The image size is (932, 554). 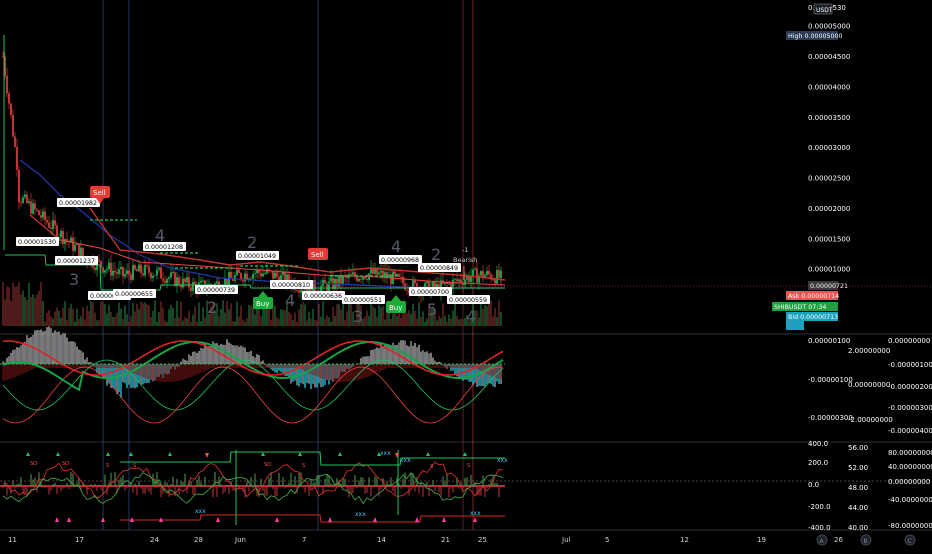 What do you see at coordinates (385, 453) in the screenshot?
I see `osc-cross-marker: xxx` at bounding box center [385, 453].